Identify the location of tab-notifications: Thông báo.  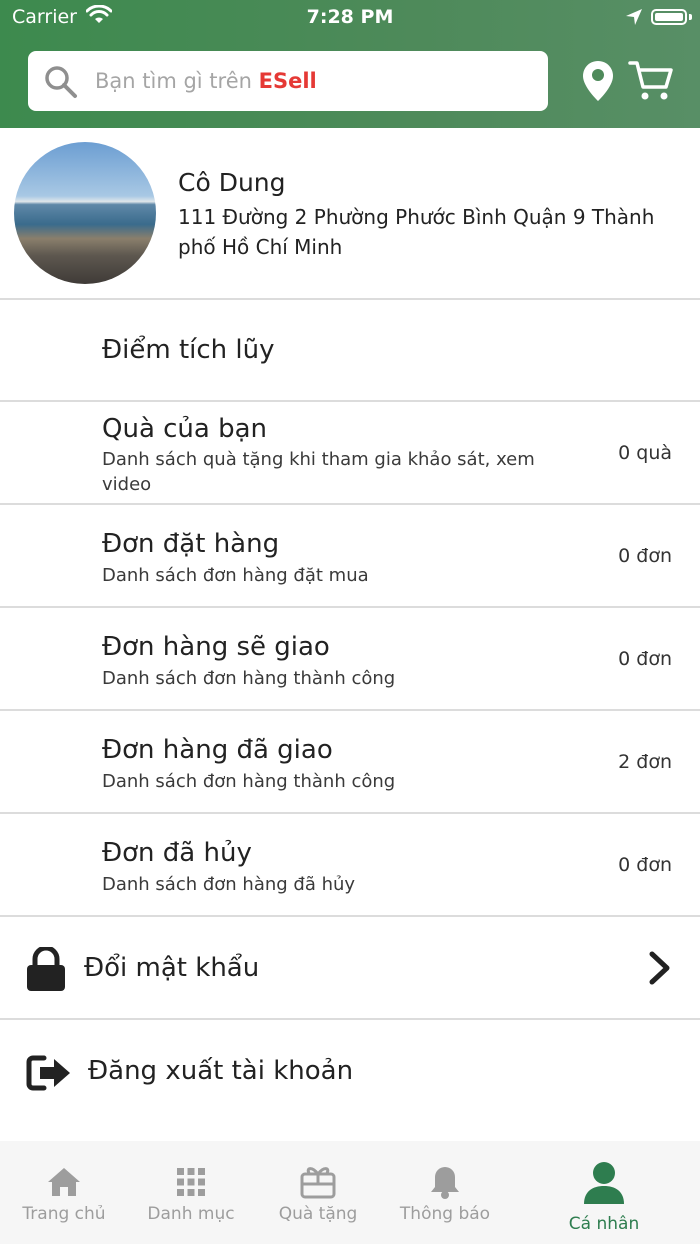
(445, 1192).